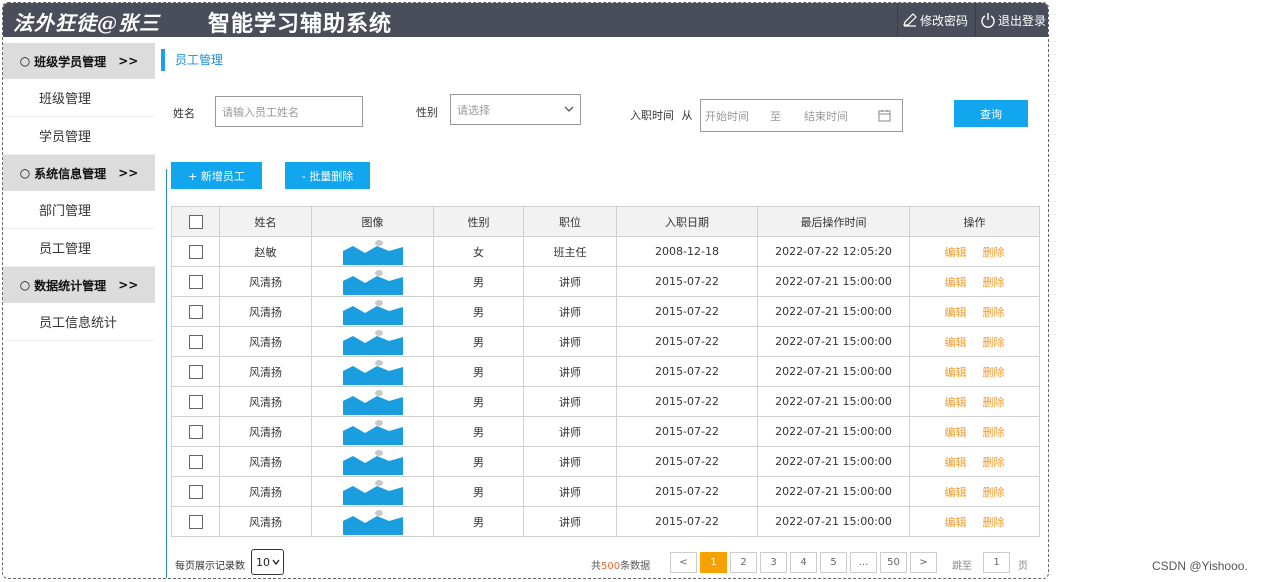 The height and width of the screenshot is (582, 1271). Describe the element at coordinates (773, 562) in the screenshot. I see `page-button-3: 3` at that location.